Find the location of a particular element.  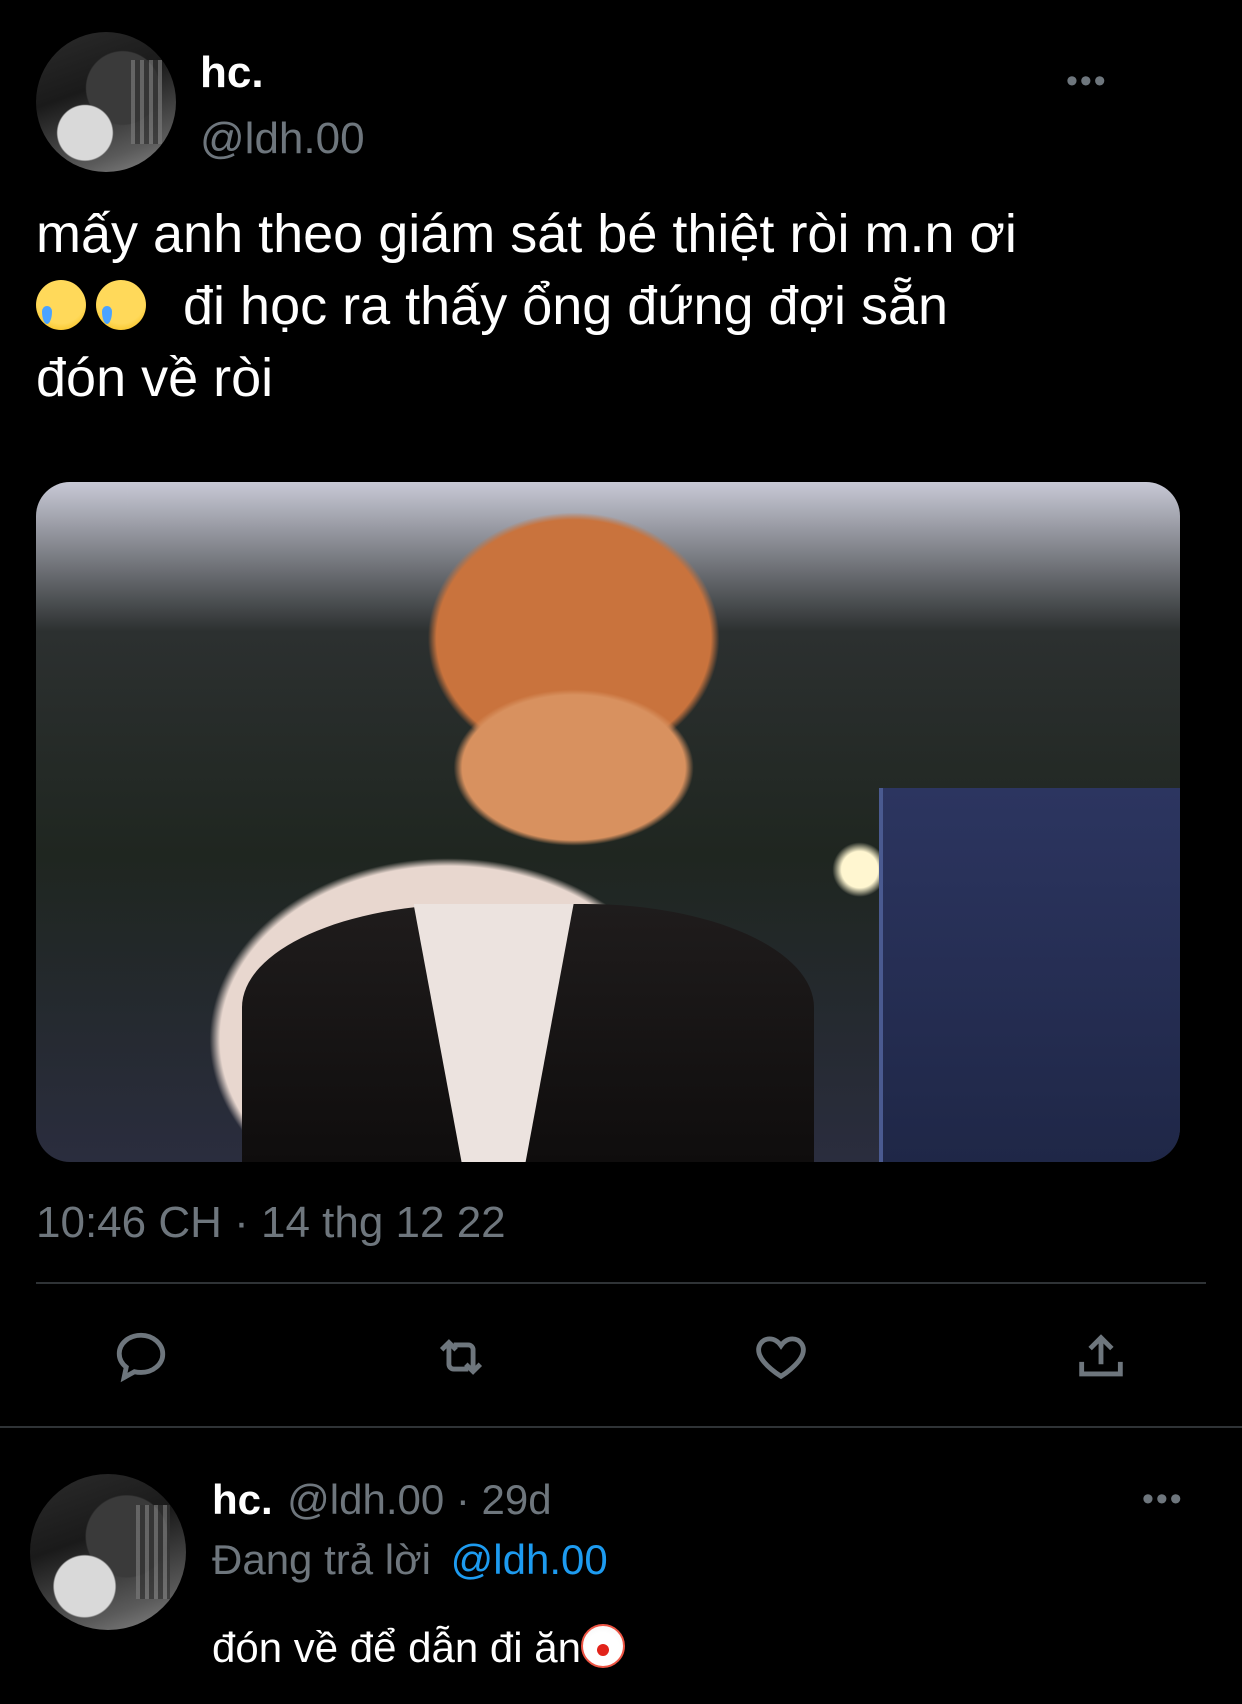

photo-car-region is located at coordinates (1029, 975).